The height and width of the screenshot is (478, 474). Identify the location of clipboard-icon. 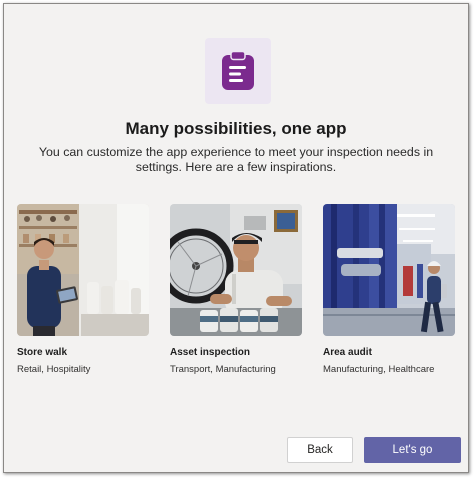
(238, 70).